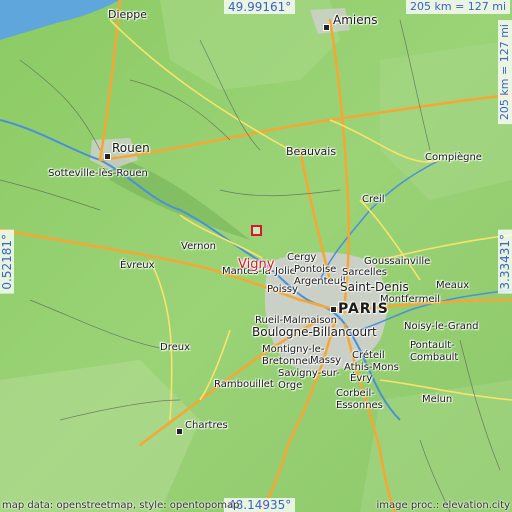 This screenshot has height=512, width=512. What do you see at coordinates (441, 326) in the screenshot?
I see `place-noisy: Noisy-le-Grand` at bounding box center [441, 326].